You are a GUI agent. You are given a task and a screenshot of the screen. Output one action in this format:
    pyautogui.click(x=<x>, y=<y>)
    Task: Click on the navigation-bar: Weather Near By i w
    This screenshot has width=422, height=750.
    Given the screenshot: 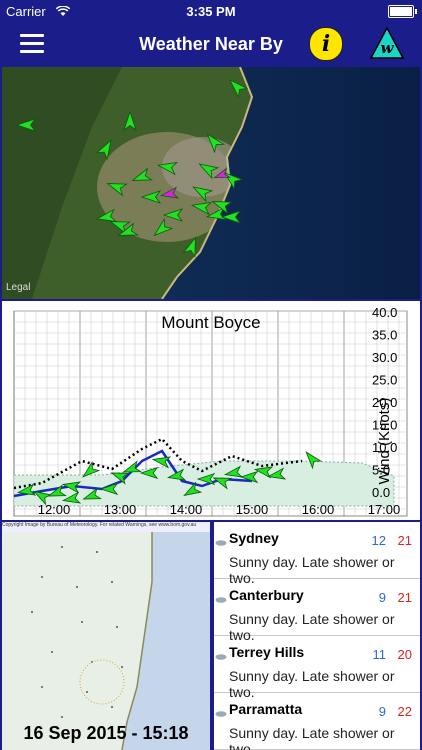 What is the action you would take?
    pyautogui.click(x=211, y=44)
    